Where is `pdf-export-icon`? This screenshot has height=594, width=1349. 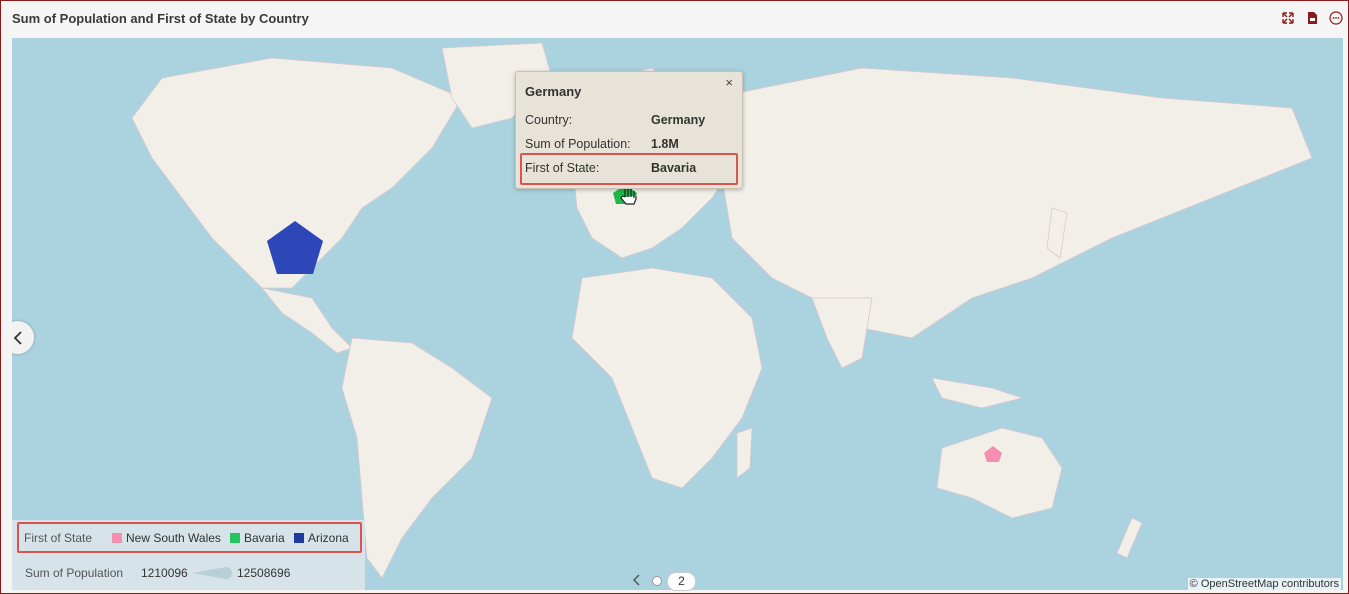 pdf-export-icon is located at coordinates (1312, 18).